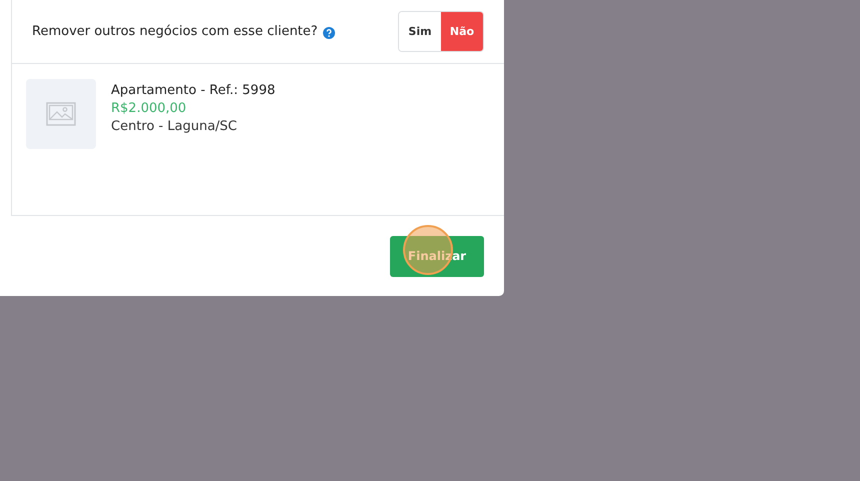  I want to click on question-text: Remover outros negócios com esse cliente?, so click(175, 31).